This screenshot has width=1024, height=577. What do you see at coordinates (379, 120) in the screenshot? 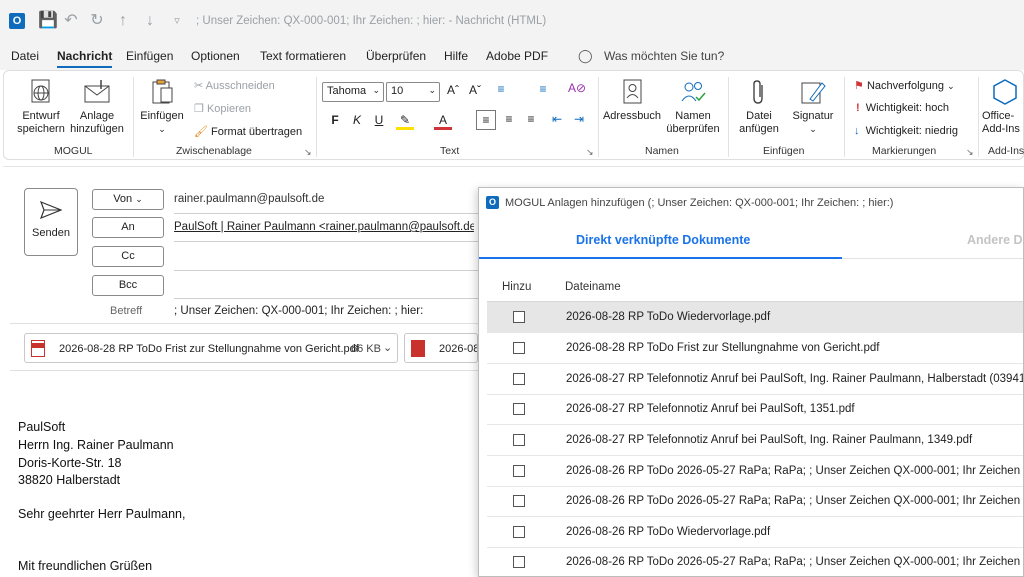
I see `underline-icon: U` at bounding box center [379, 120].